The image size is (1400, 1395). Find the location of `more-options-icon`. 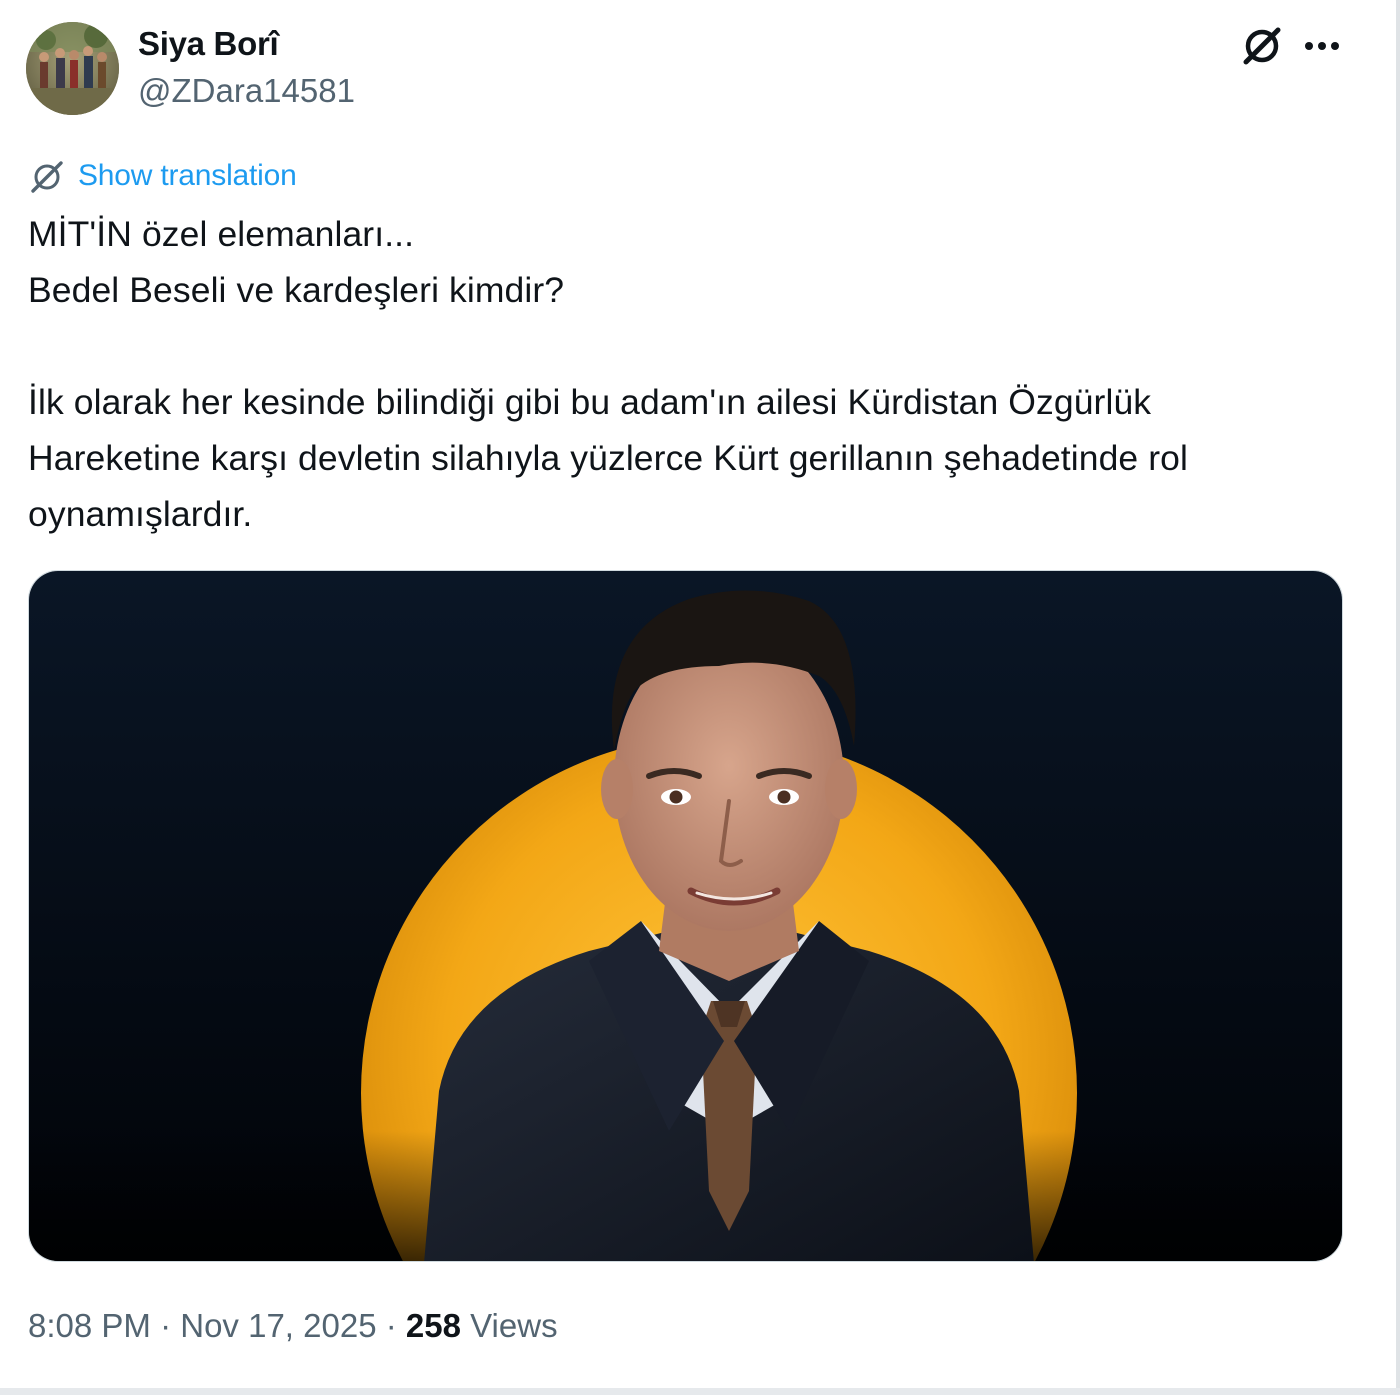

more-options-icon is located at coordinates (1322, 46).